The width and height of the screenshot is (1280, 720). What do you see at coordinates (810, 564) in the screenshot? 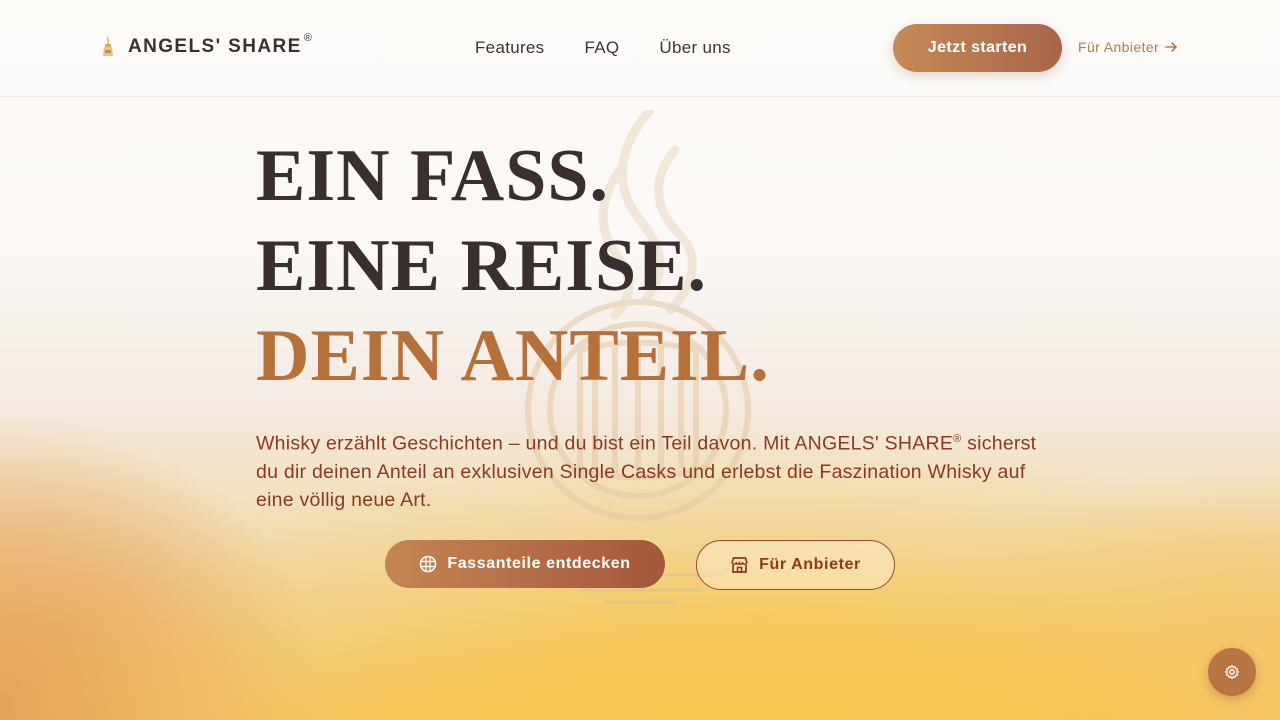
I see `provider-button-label: Für Anbieter` at bounding box center [810, 564].